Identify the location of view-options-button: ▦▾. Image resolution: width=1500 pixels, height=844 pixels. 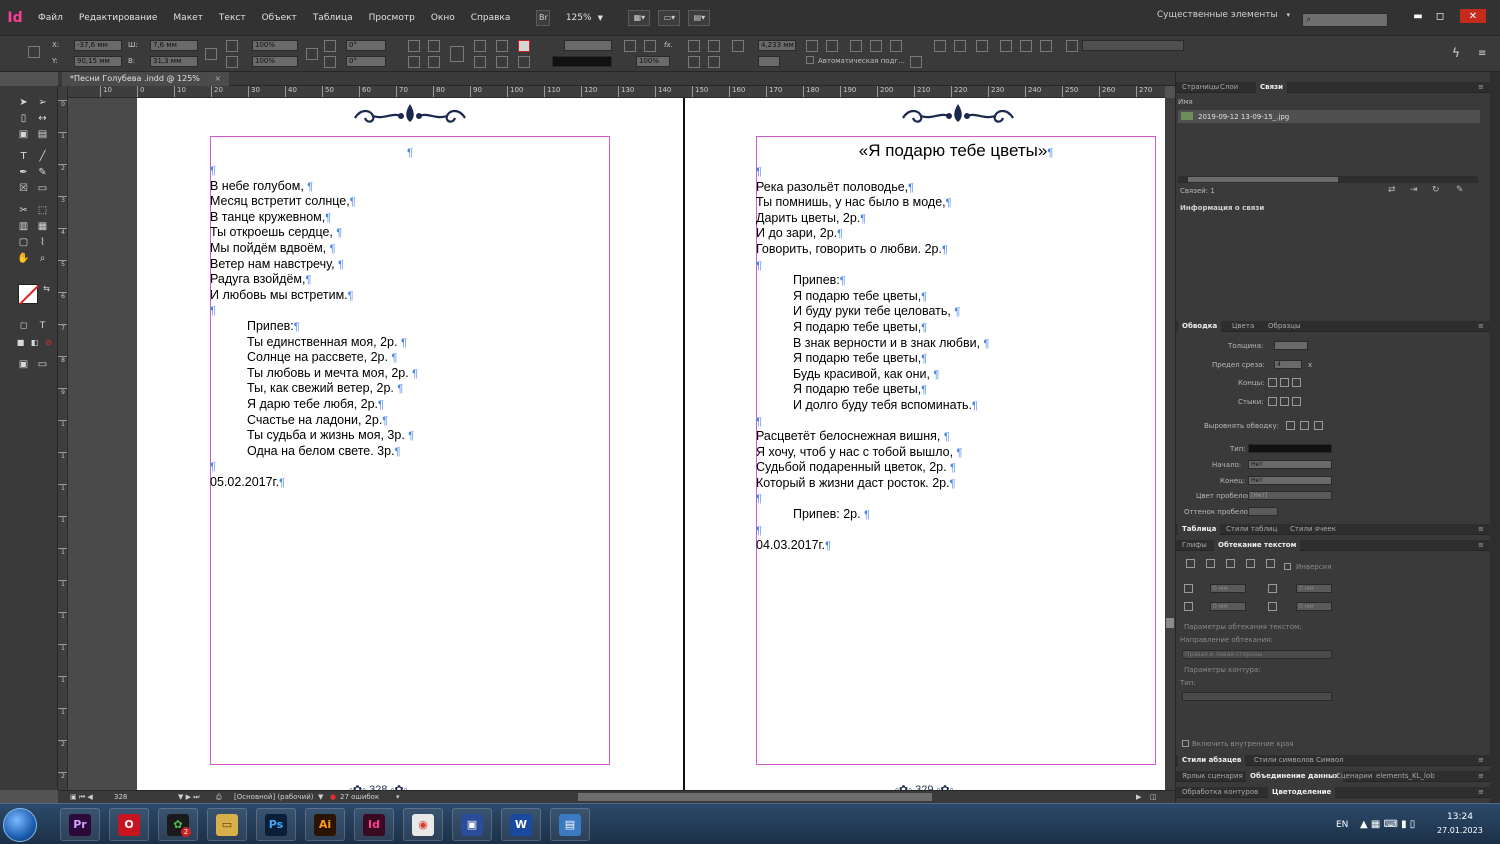
(639, 17).